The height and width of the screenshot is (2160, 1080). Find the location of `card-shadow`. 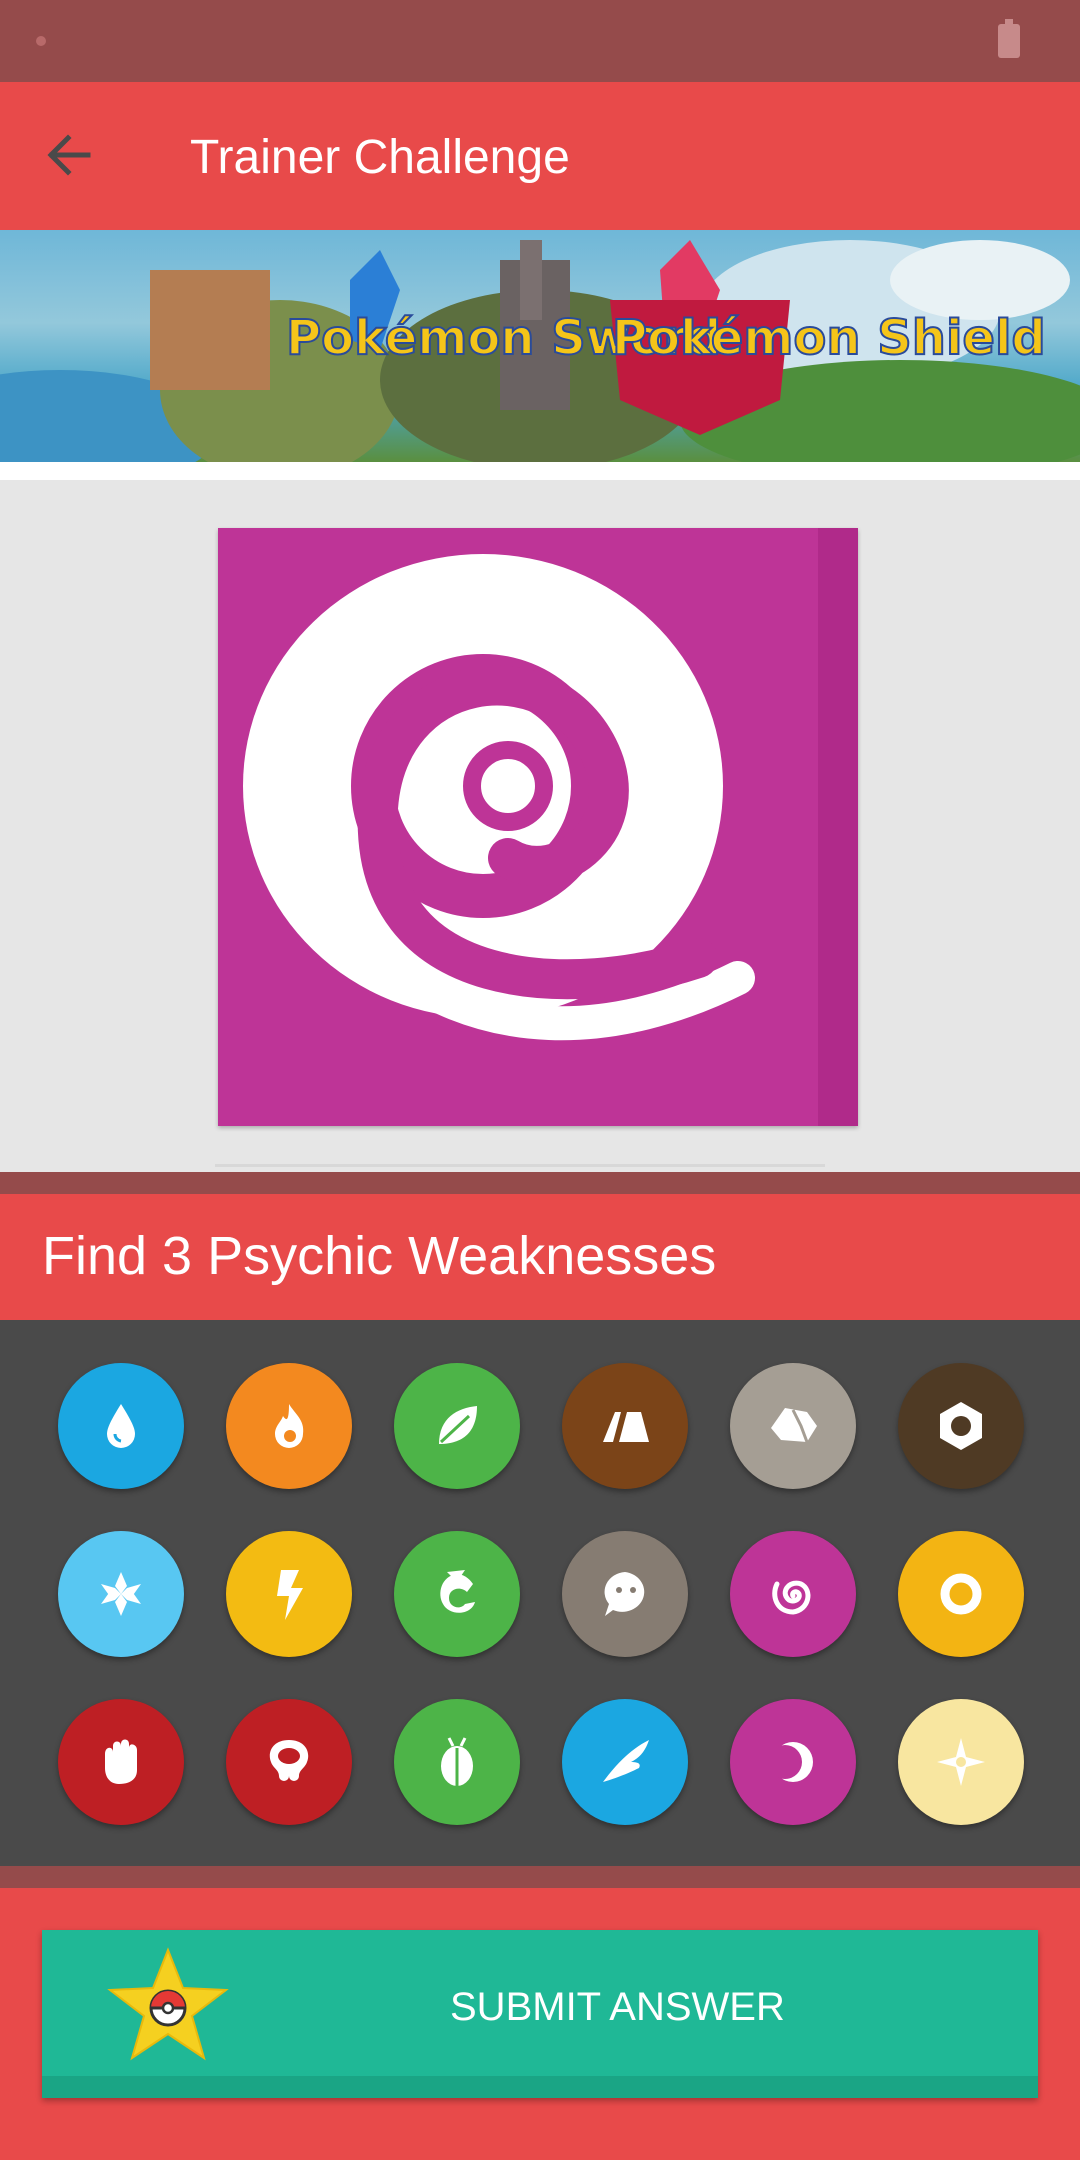

card-shadow is located at coordinates (520, 1165).